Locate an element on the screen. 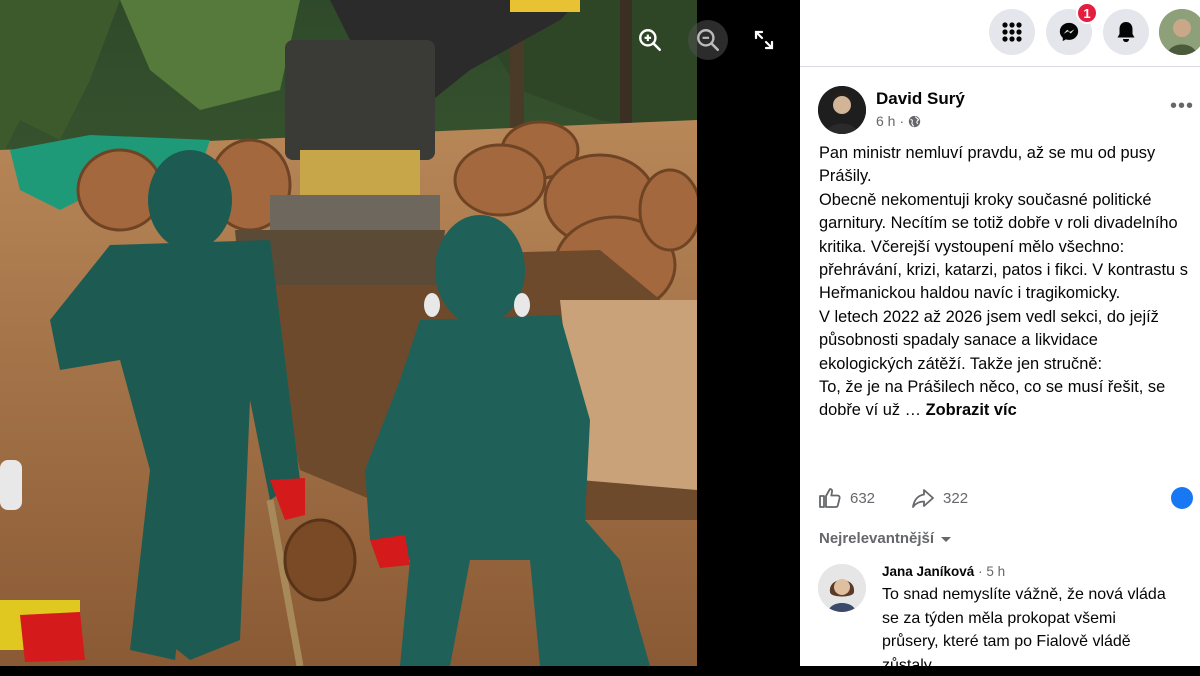 The width and height of the screenshot is (1200, 676). reactions-bar: 632 322 is located at coordinates (1009, 498).